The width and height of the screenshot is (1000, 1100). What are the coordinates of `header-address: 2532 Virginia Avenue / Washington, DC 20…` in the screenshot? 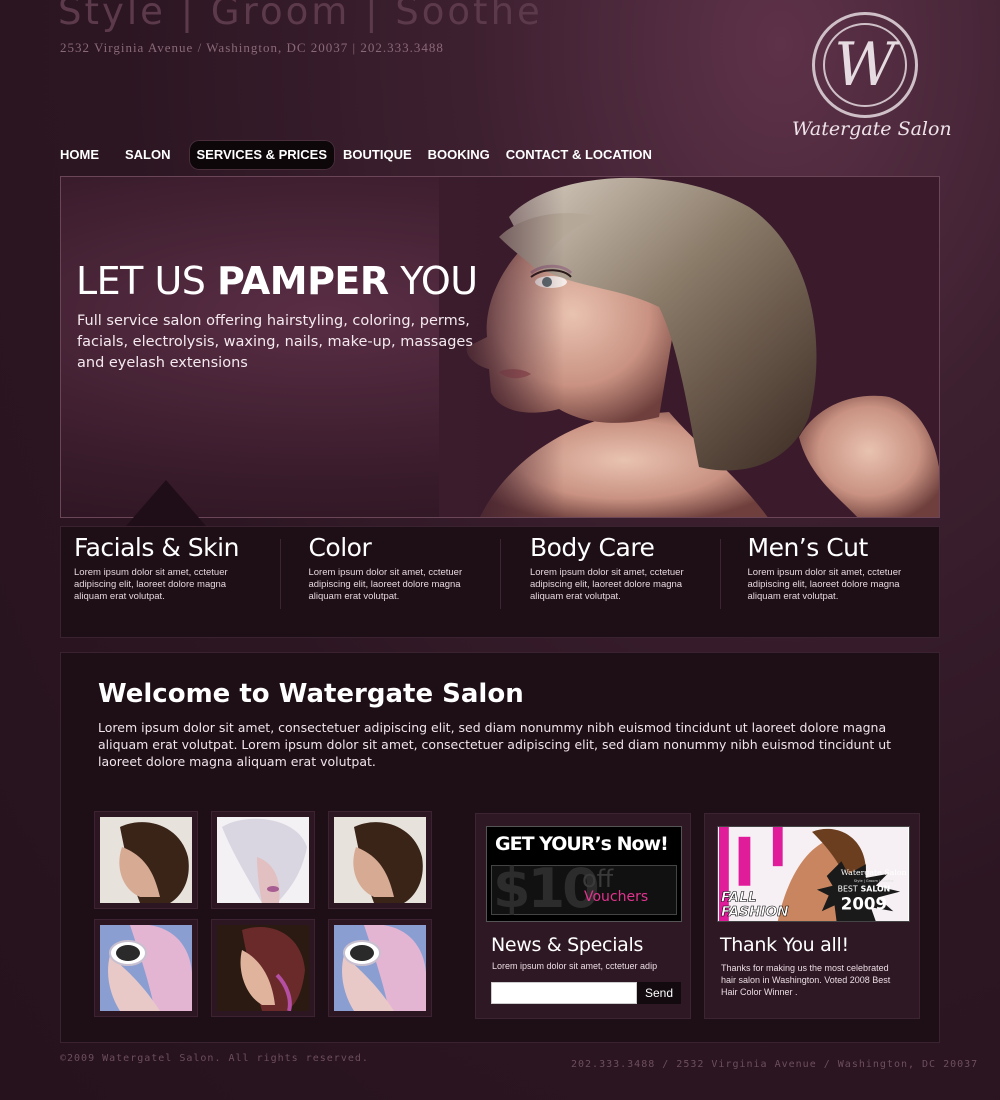 It's located at (252, 47).